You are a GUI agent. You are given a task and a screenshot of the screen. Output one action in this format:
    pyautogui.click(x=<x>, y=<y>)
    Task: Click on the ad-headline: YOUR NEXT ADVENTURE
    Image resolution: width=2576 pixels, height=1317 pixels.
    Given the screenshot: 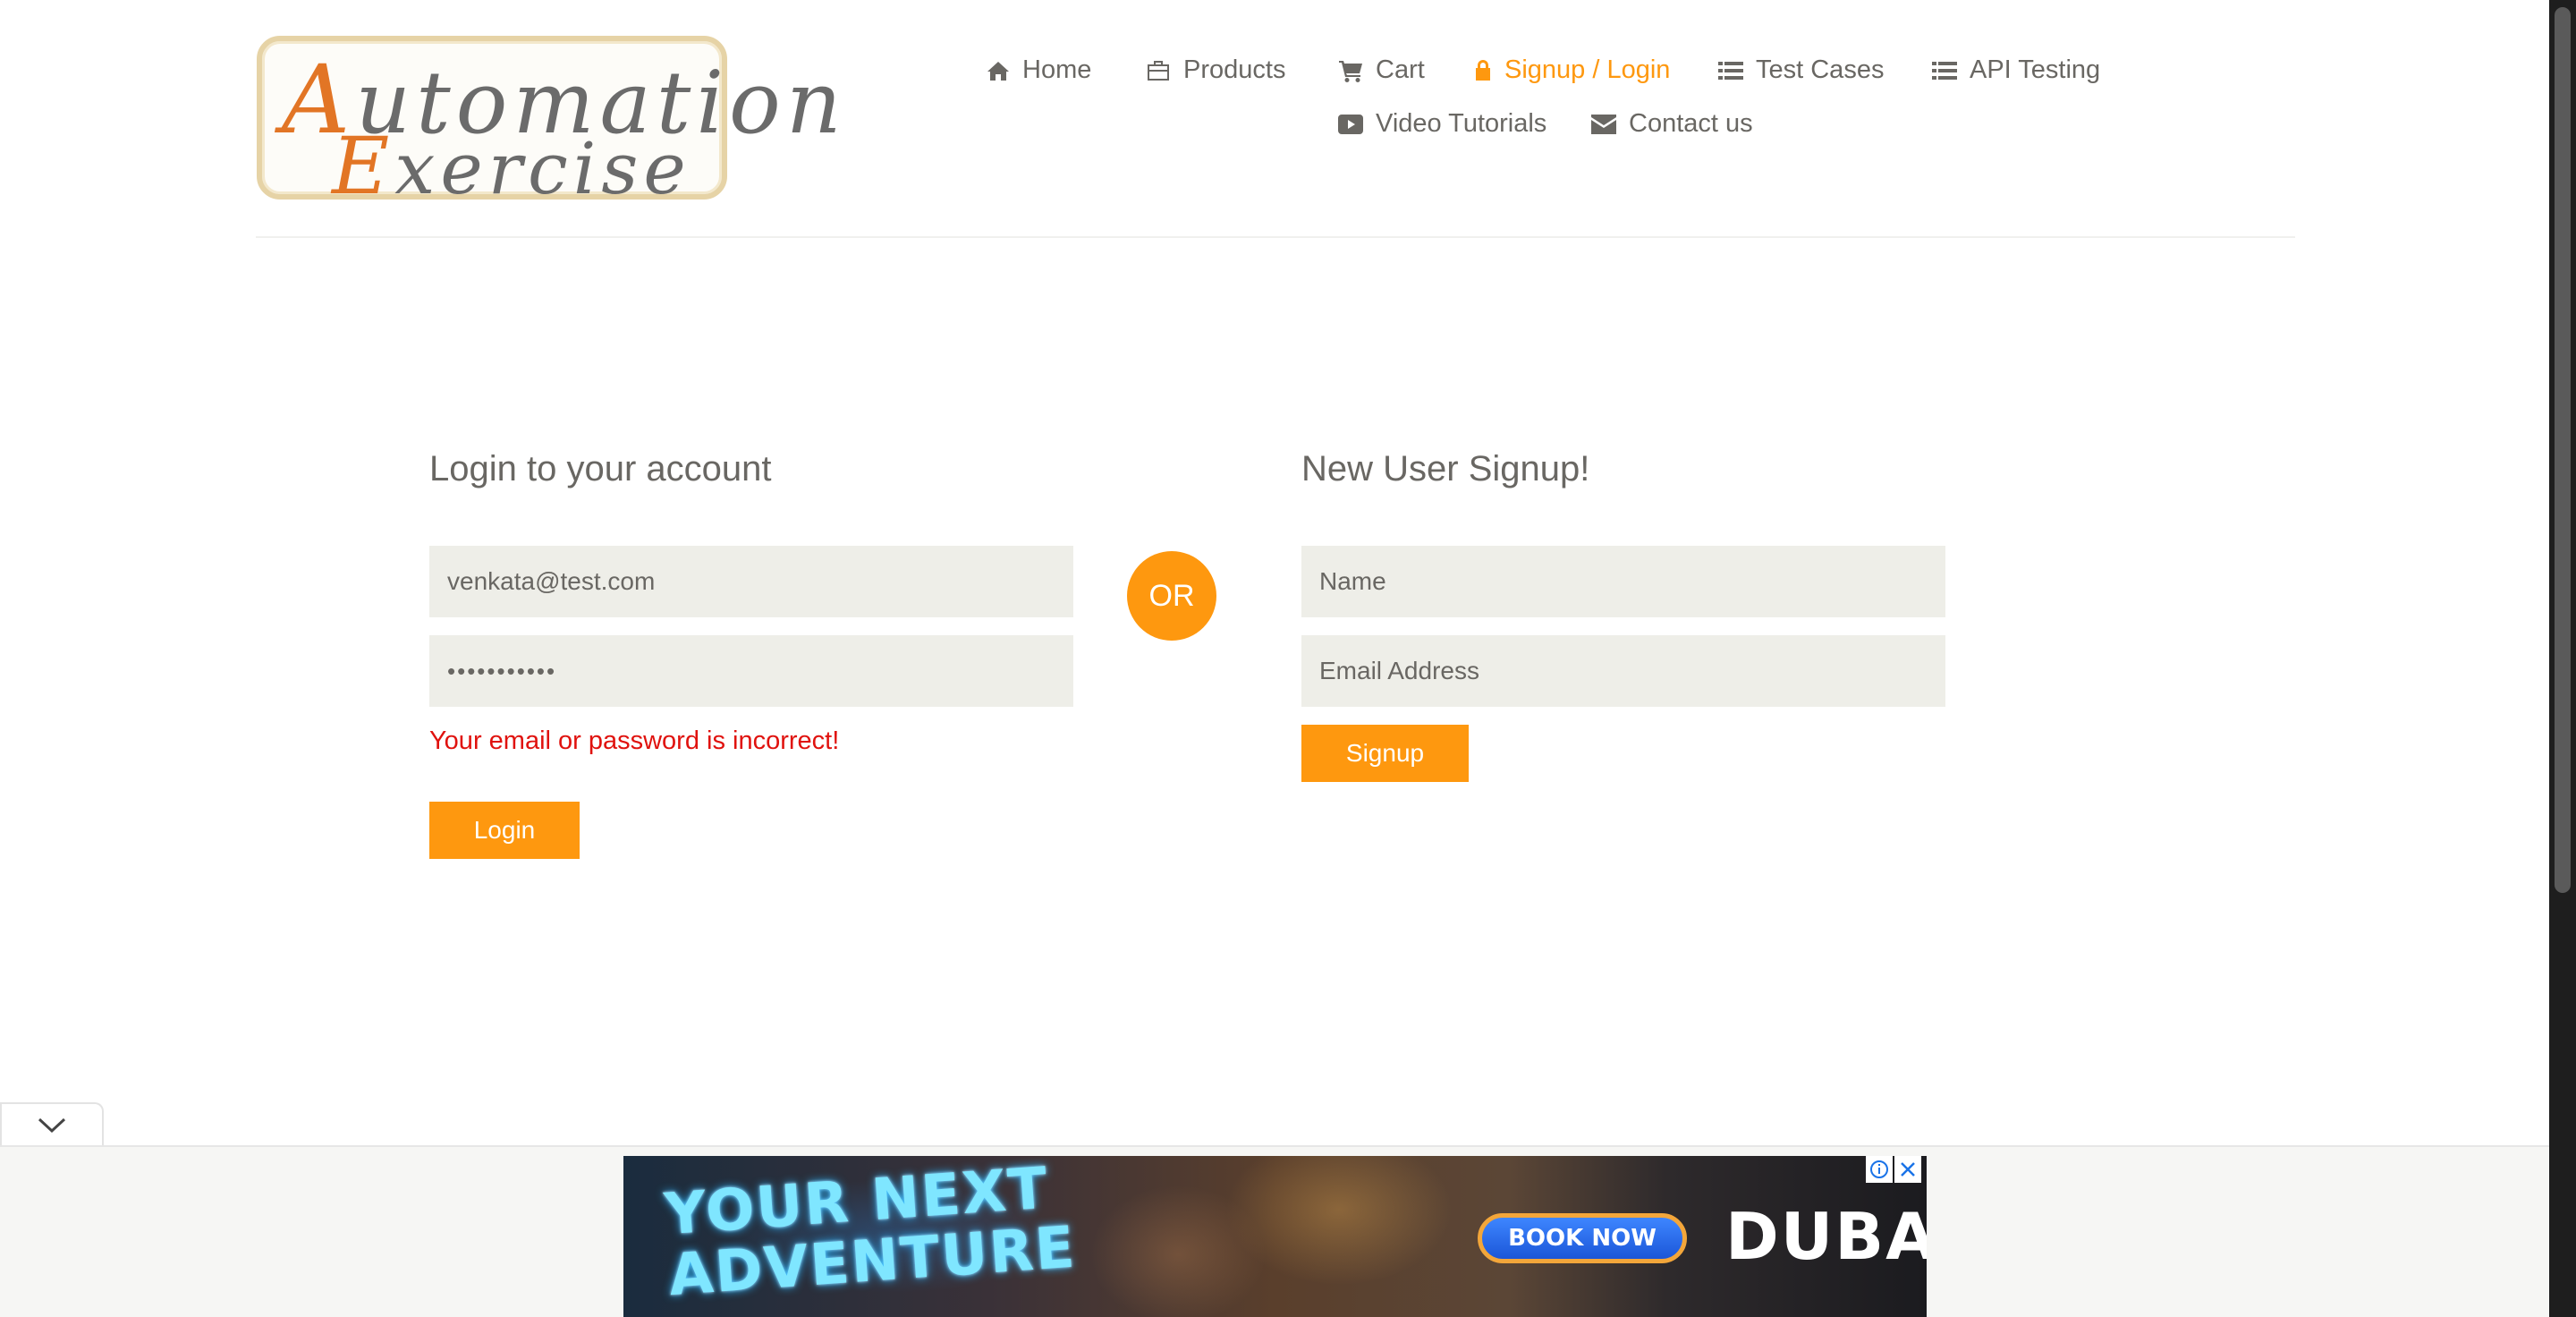 What is the action you would take?
    pyautogui.click(x=870, y=1233)
    